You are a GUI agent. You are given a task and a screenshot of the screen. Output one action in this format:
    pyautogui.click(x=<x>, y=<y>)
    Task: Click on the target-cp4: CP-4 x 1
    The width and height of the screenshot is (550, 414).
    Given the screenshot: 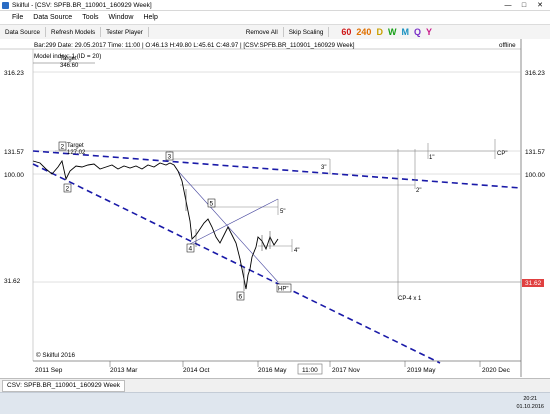 What is the action you would take?
    pyautogui.click(x=410, y=299)
    